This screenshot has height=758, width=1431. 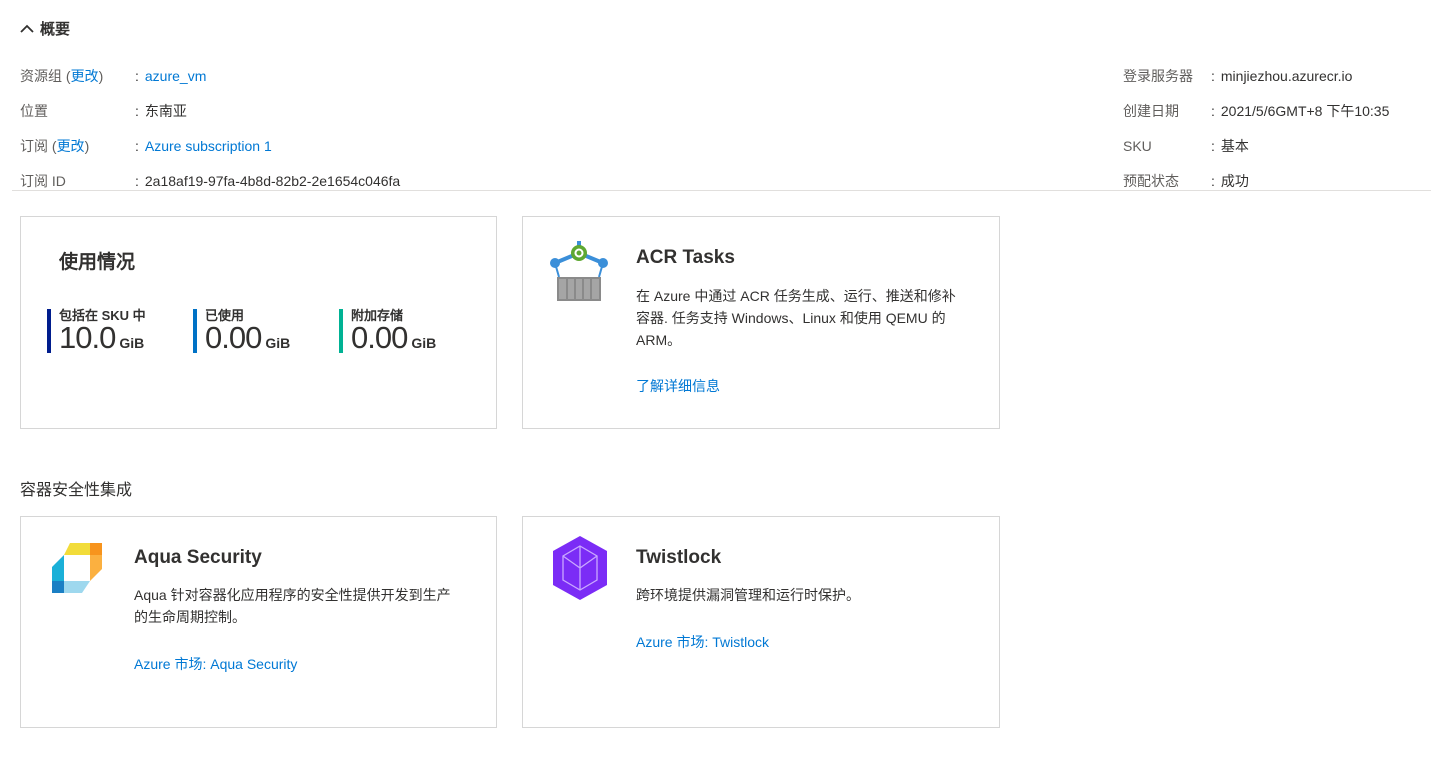 I want to click on acr-tasks-title: ACR Tasks, so click(x=685, y=257).